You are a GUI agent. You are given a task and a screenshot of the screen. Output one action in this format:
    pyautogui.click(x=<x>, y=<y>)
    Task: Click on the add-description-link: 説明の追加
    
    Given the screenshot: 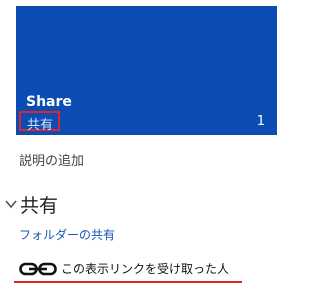 What is the action you would take?
    pyautogui.click(x=51, y=159)
    